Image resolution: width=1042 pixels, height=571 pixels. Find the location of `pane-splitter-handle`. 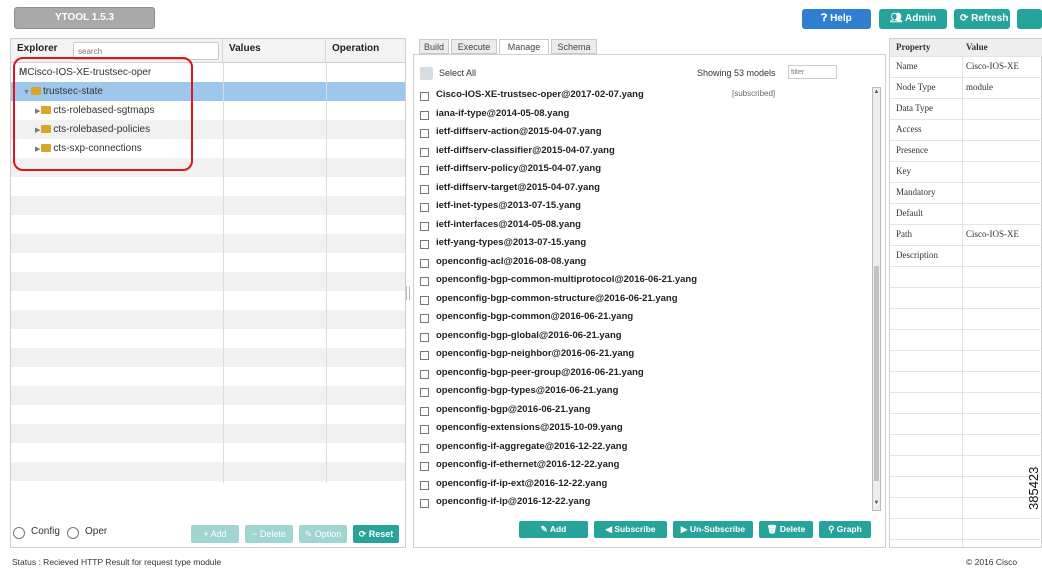

pane-splitter-handle is located at coordinates (408, 293).